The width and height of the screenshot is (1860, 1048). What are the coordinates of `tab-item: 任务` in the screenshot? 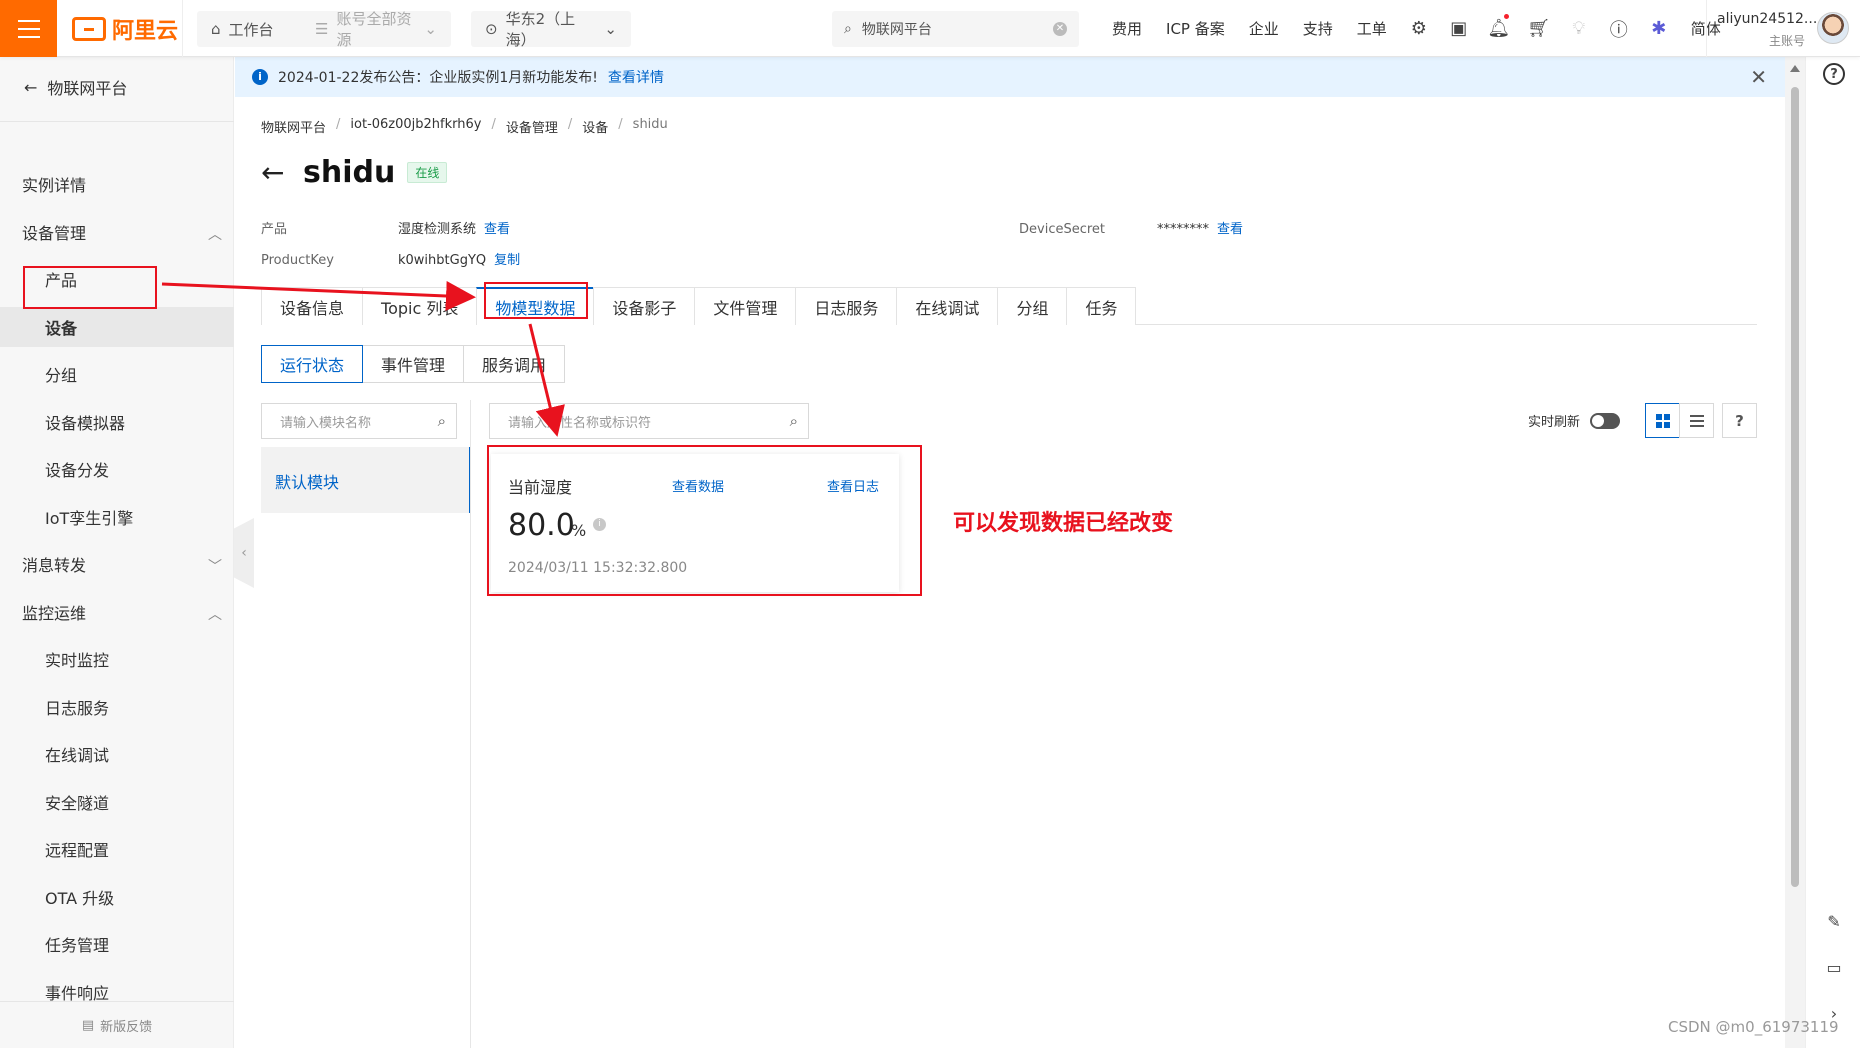 It's located at (1101, 306).